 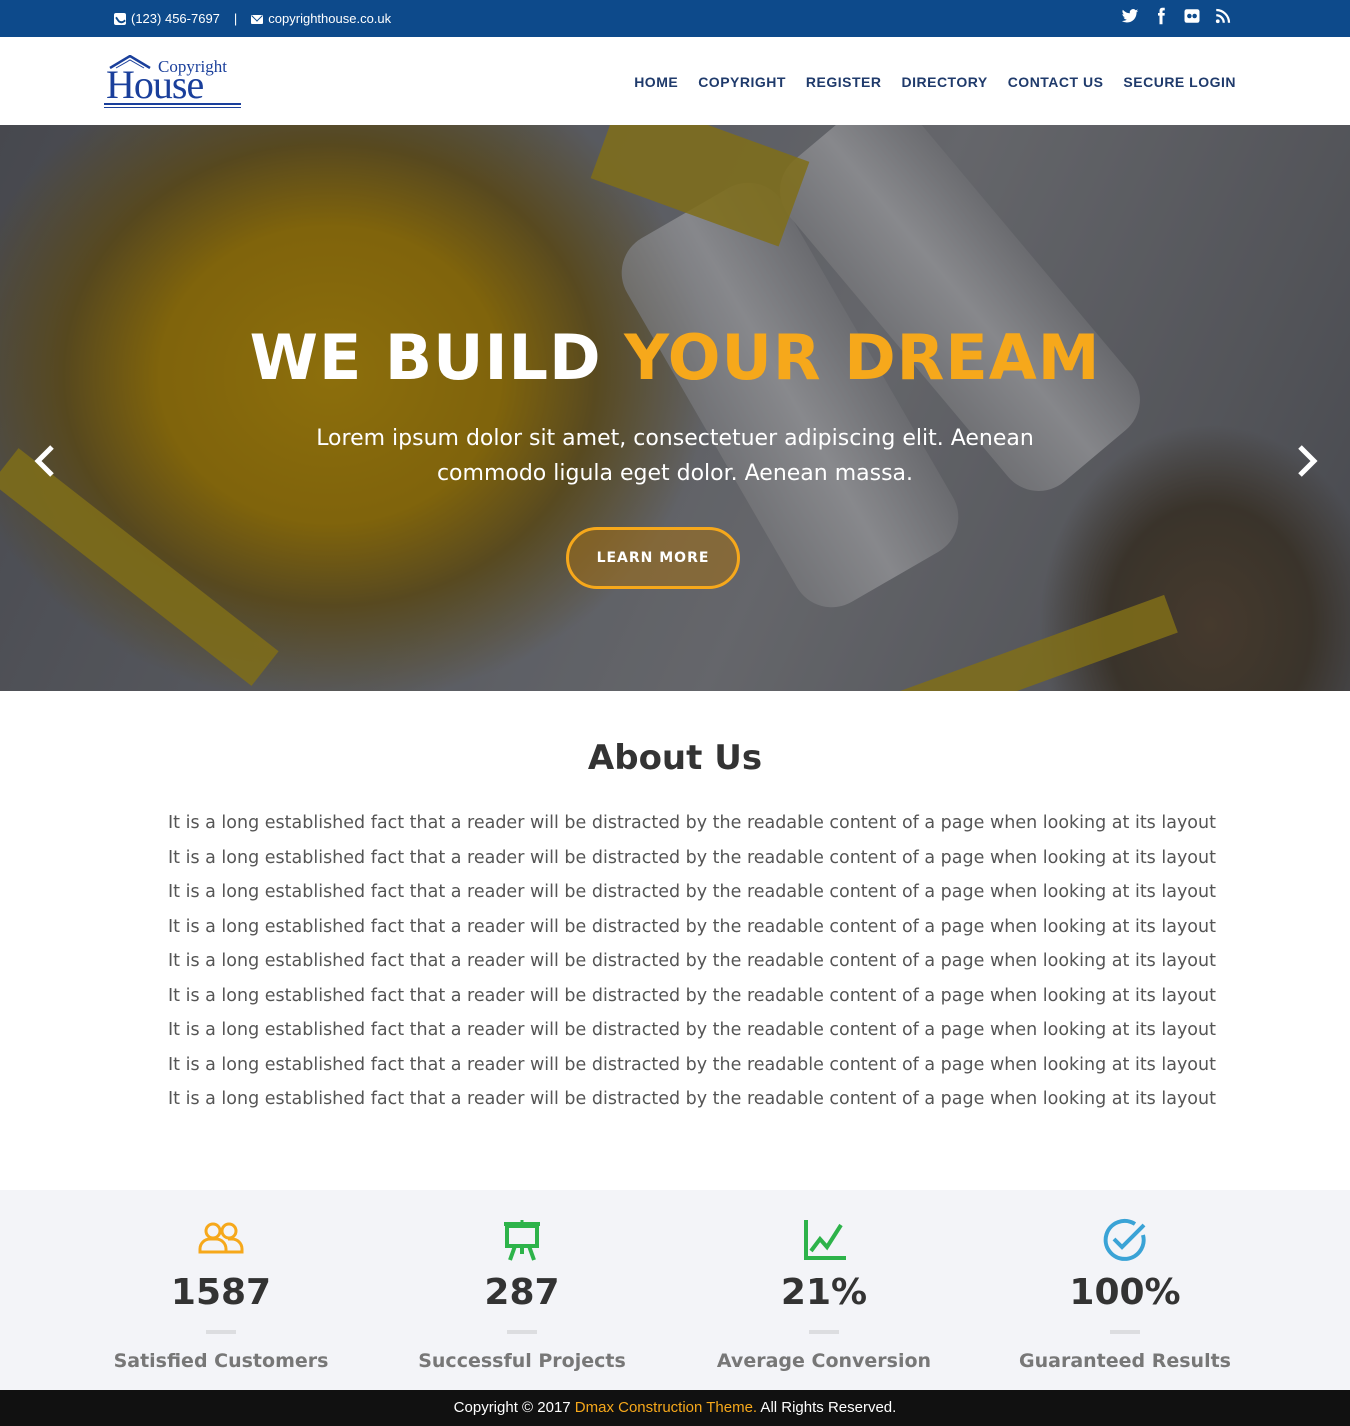 I want to click on stat-label: Satisfied Customers, so click(x=221, y=1361).